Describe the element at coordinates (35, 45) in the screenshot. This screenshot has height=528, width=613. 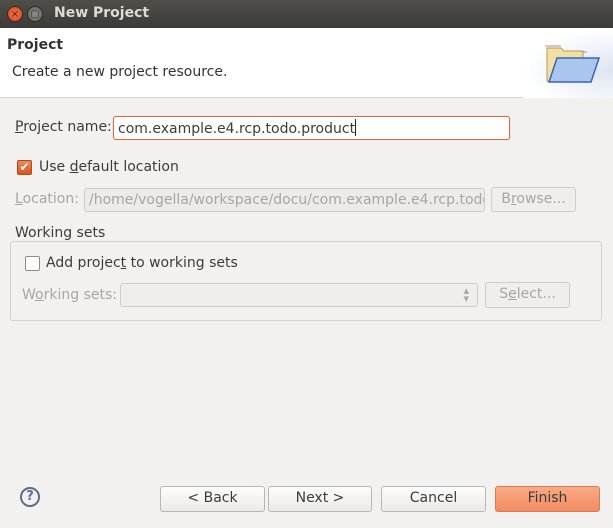
I see `page-title: Project` at that location.